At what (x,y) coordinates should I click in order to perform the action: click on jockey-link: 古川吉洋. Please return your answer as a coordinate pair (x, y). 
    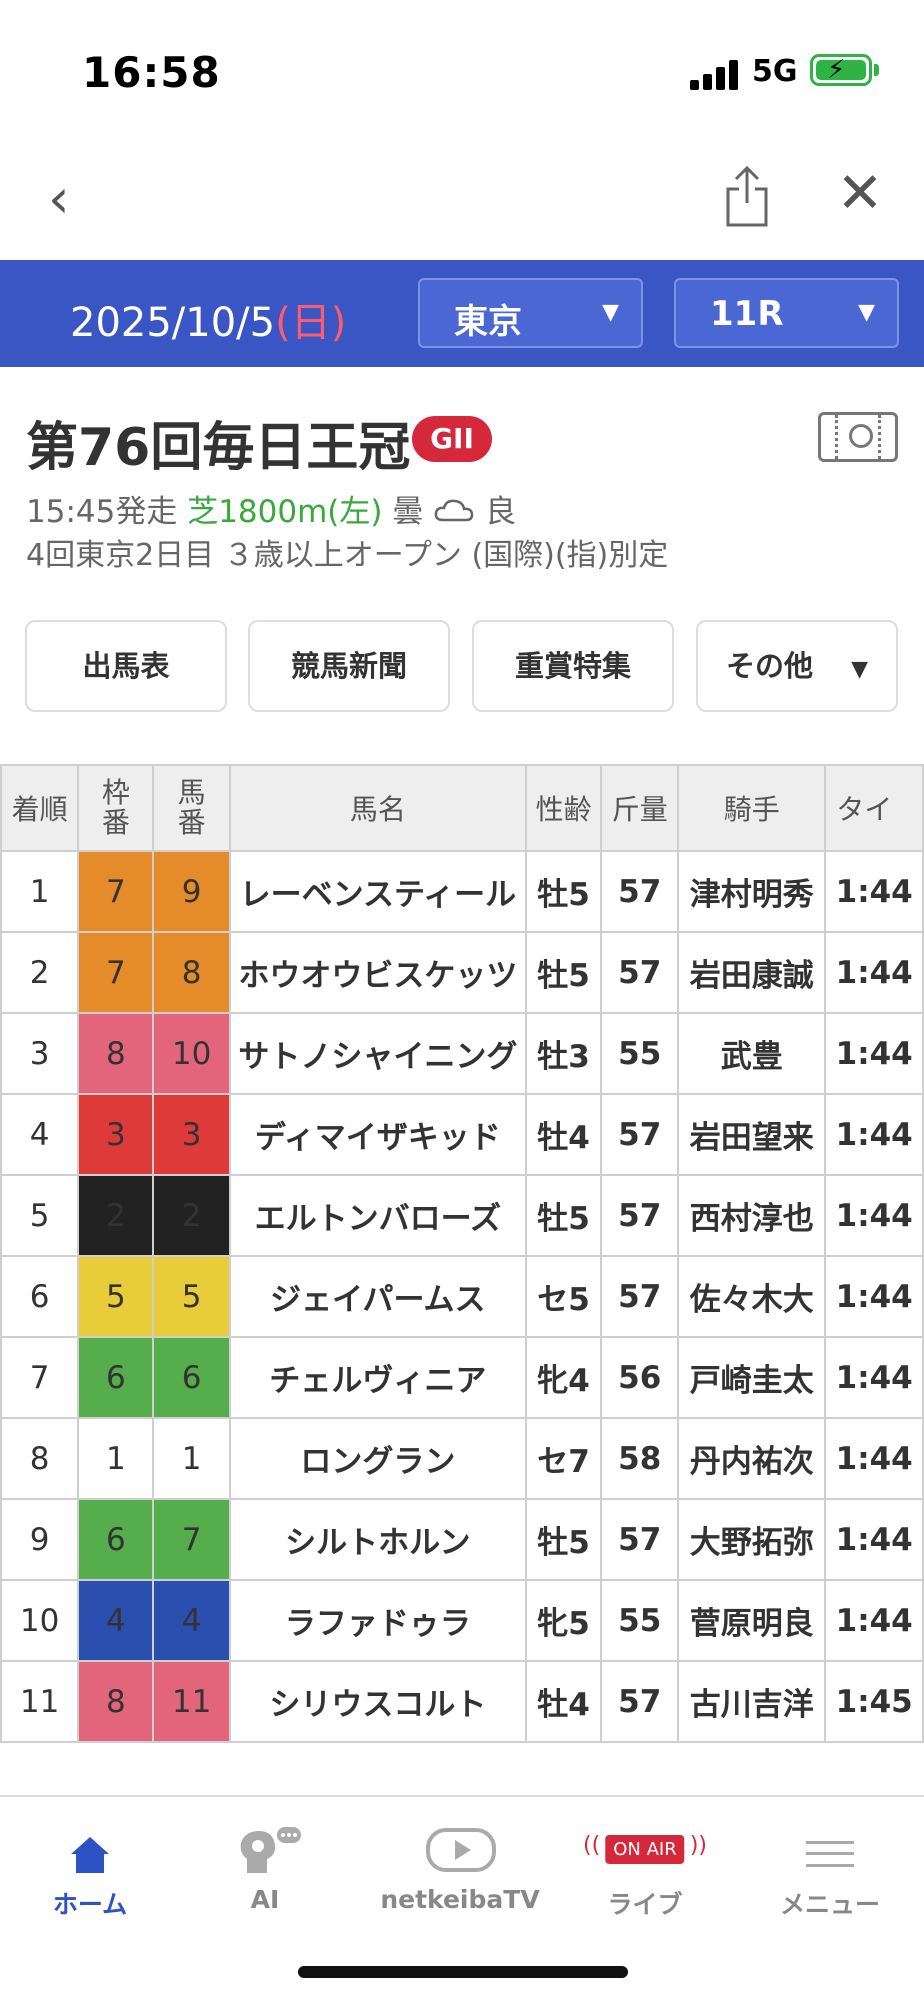
    Looking at the image, I should click on (752, 1701).